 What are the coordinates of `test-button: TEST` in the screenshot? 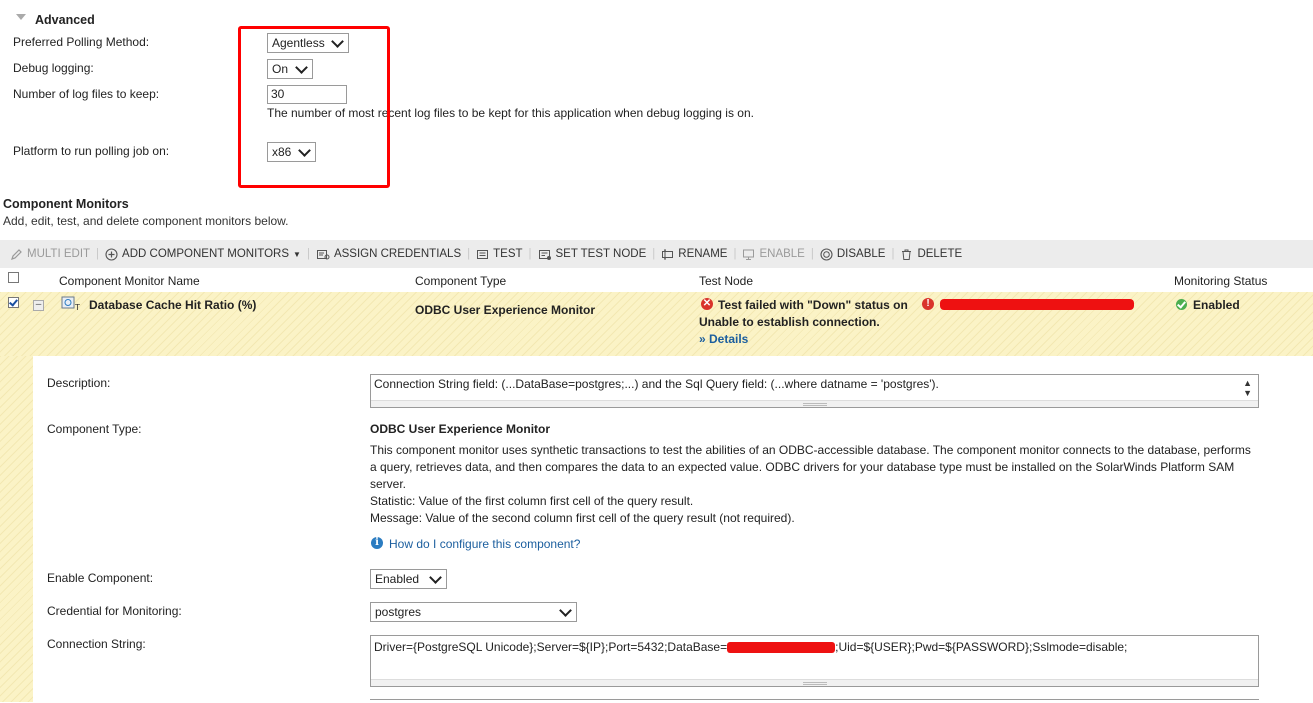 It's located at (499, 254).